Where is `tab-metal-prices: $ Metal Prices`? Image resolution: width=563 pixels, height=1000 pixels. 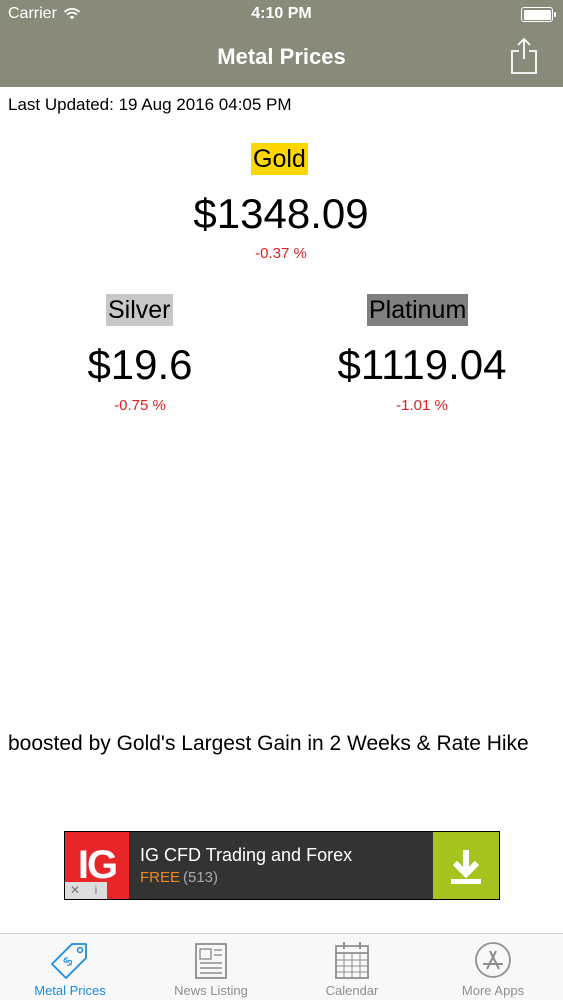
tab-metal-prices: $ Metal Prices is located at coordinates (70, 967).